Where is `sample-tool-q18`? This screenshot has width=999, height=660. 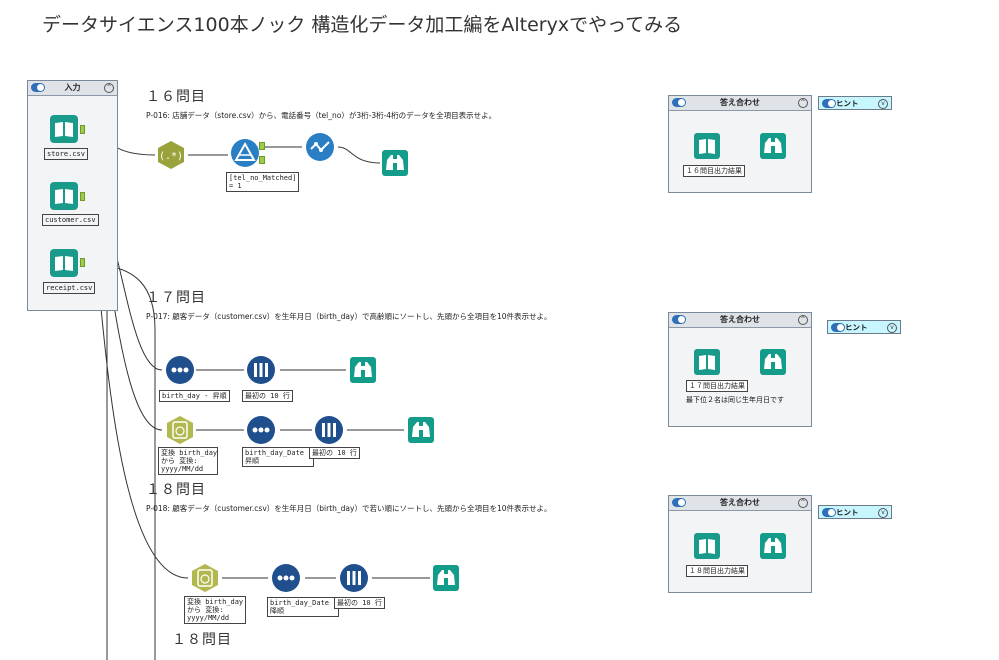
sample-tool-q18 is located at coordinates (354, 578).